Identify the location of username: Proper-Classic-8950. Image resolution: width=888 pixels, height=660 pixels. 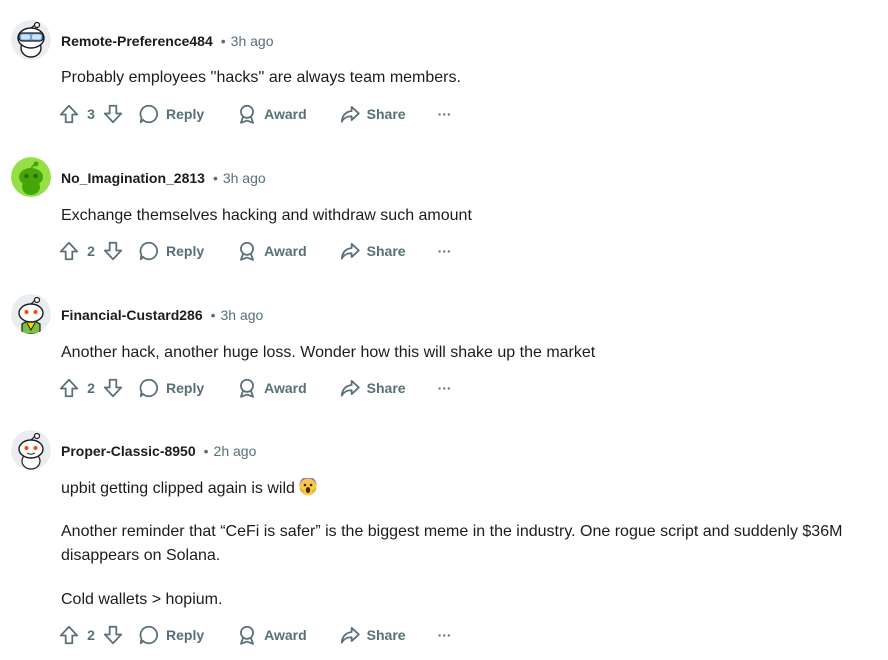
(128, 451).